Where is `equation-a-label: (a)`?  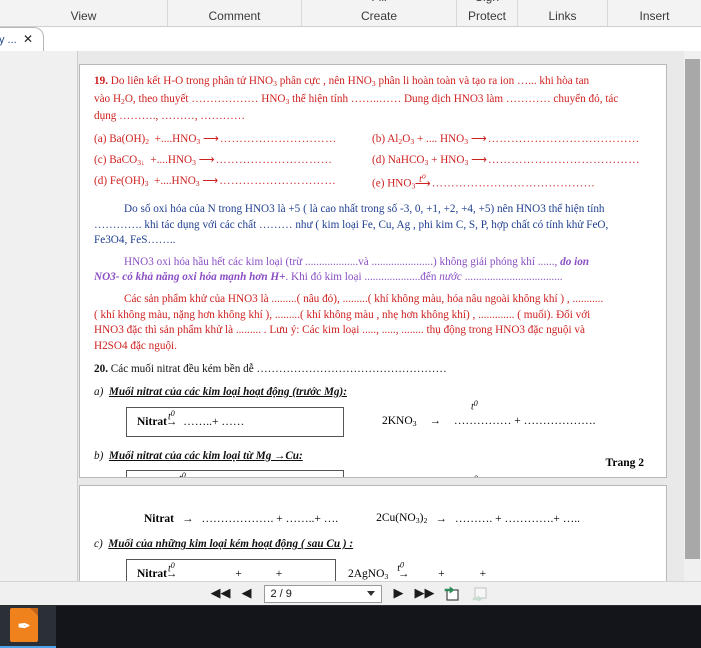 equation-a-label: (a) is located at coordinates (100, 139).